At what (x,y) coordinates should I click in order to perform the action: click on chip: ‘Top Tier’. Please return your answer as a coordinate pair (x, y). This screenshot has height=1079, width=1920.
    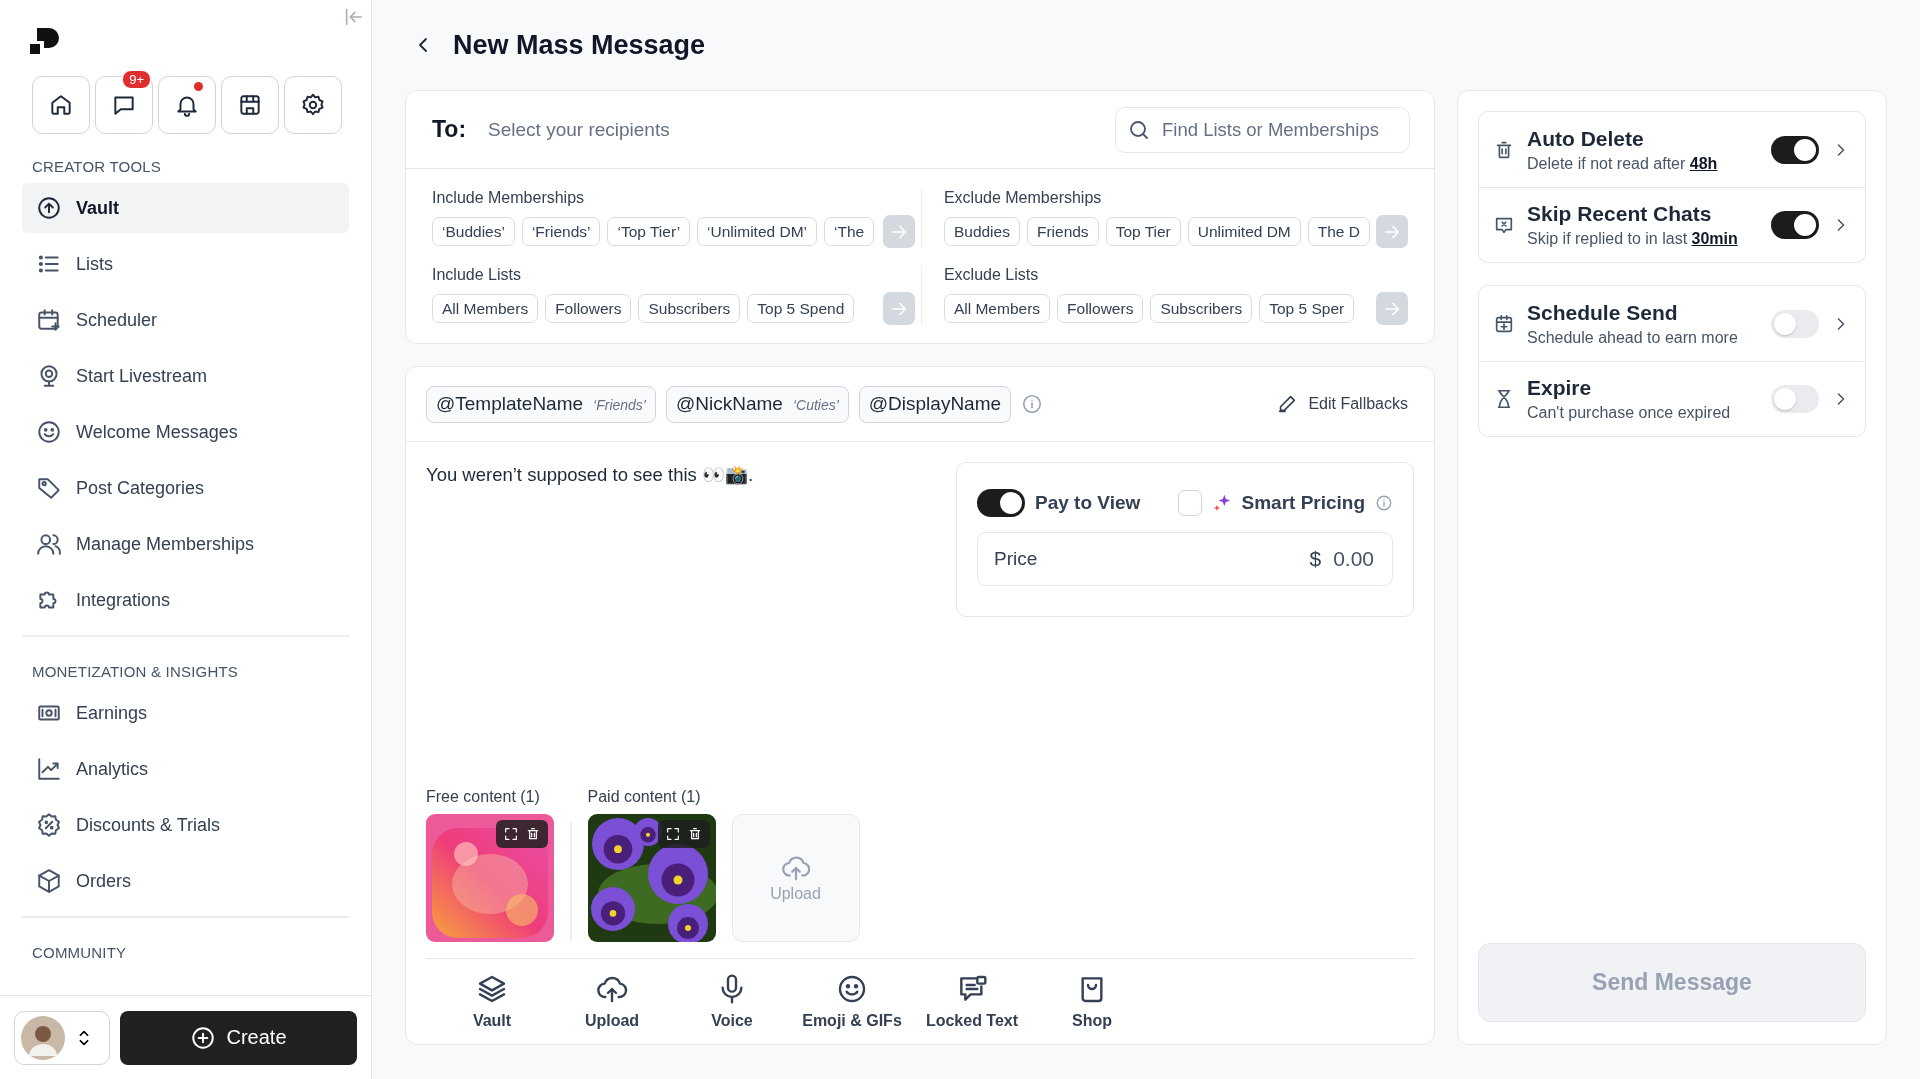
    Looking at the image, I should click on (649, 231).